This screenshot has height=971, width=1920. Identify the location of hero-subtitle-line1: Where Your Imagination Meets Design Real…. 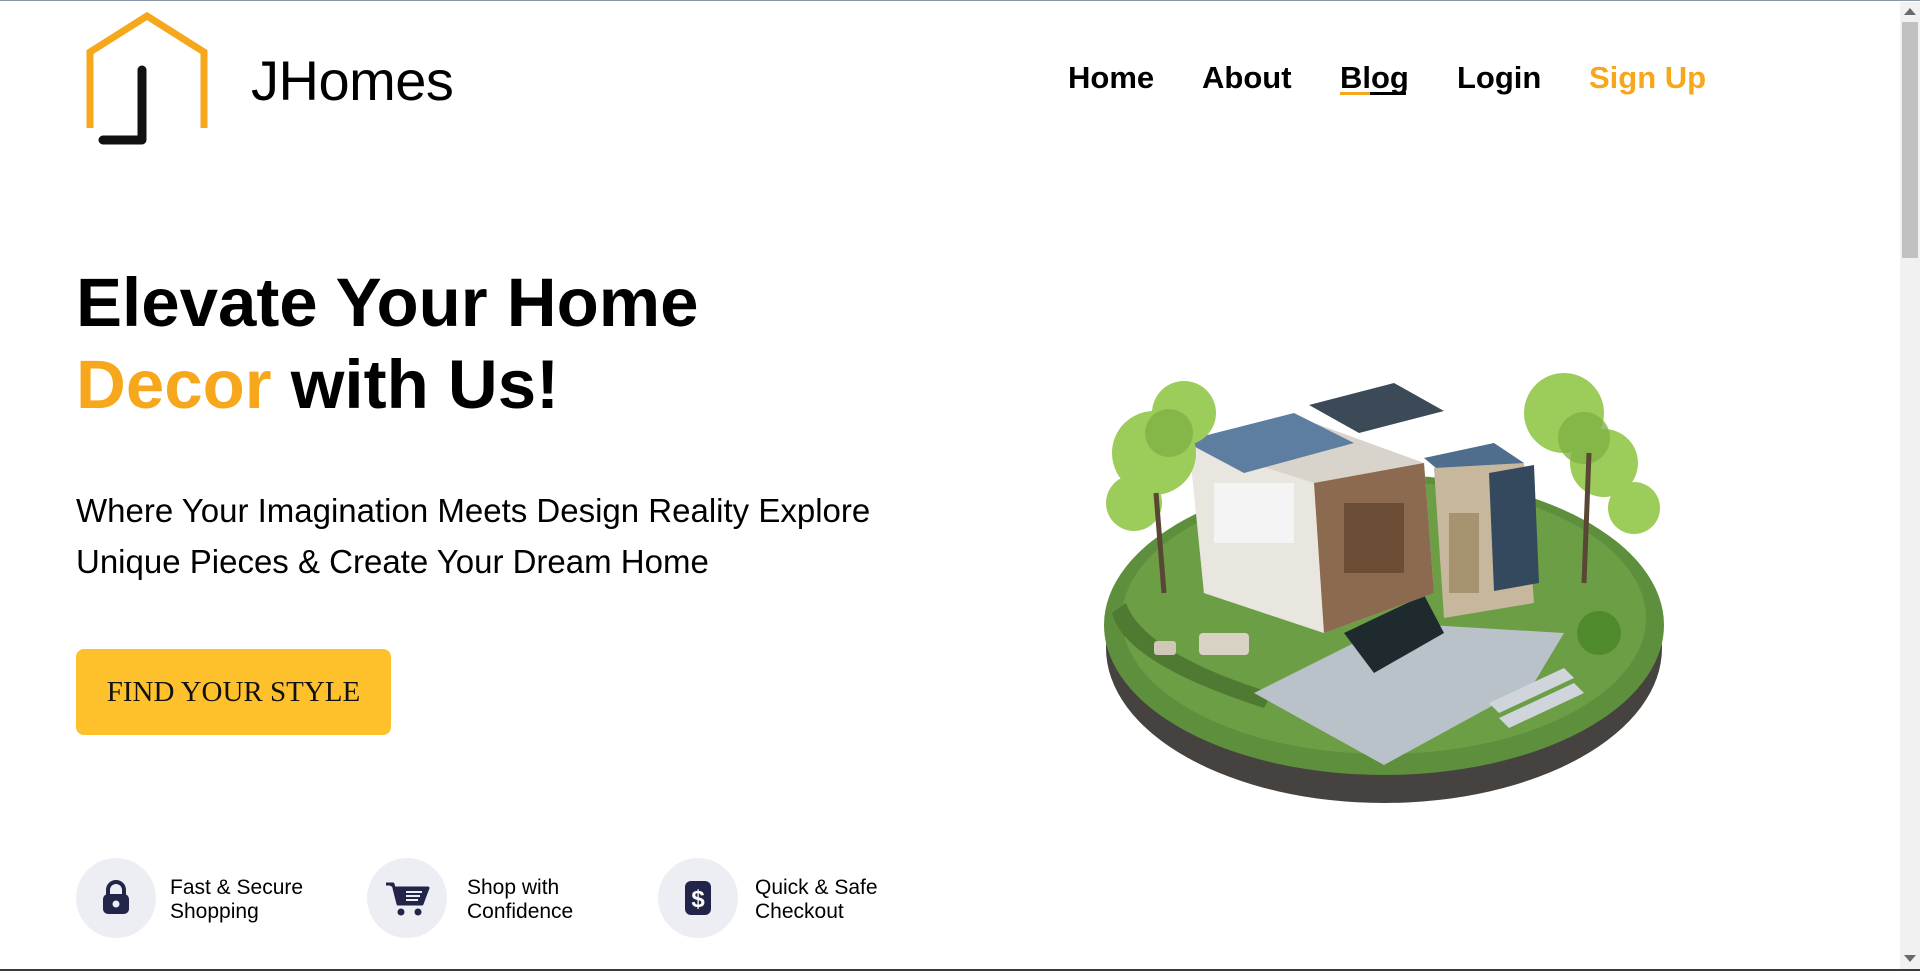
(473, 510).